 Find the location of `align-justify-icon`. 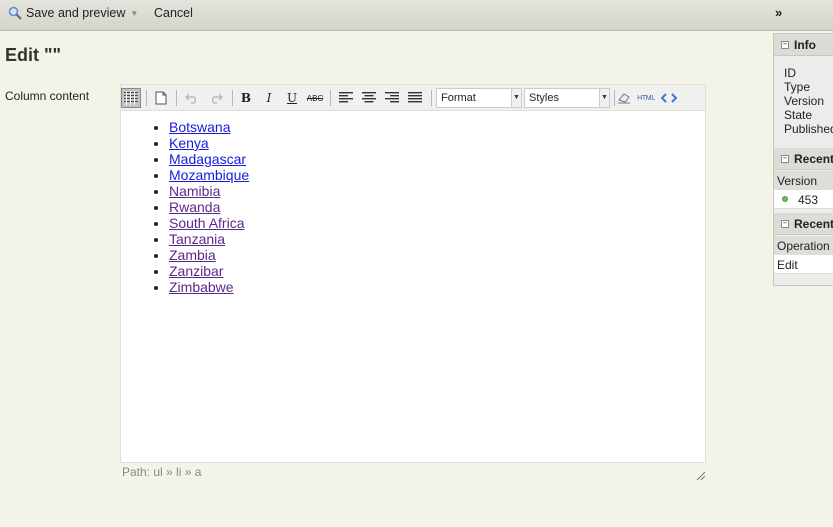

align-justify-icon is located at coordinates (415, 98).